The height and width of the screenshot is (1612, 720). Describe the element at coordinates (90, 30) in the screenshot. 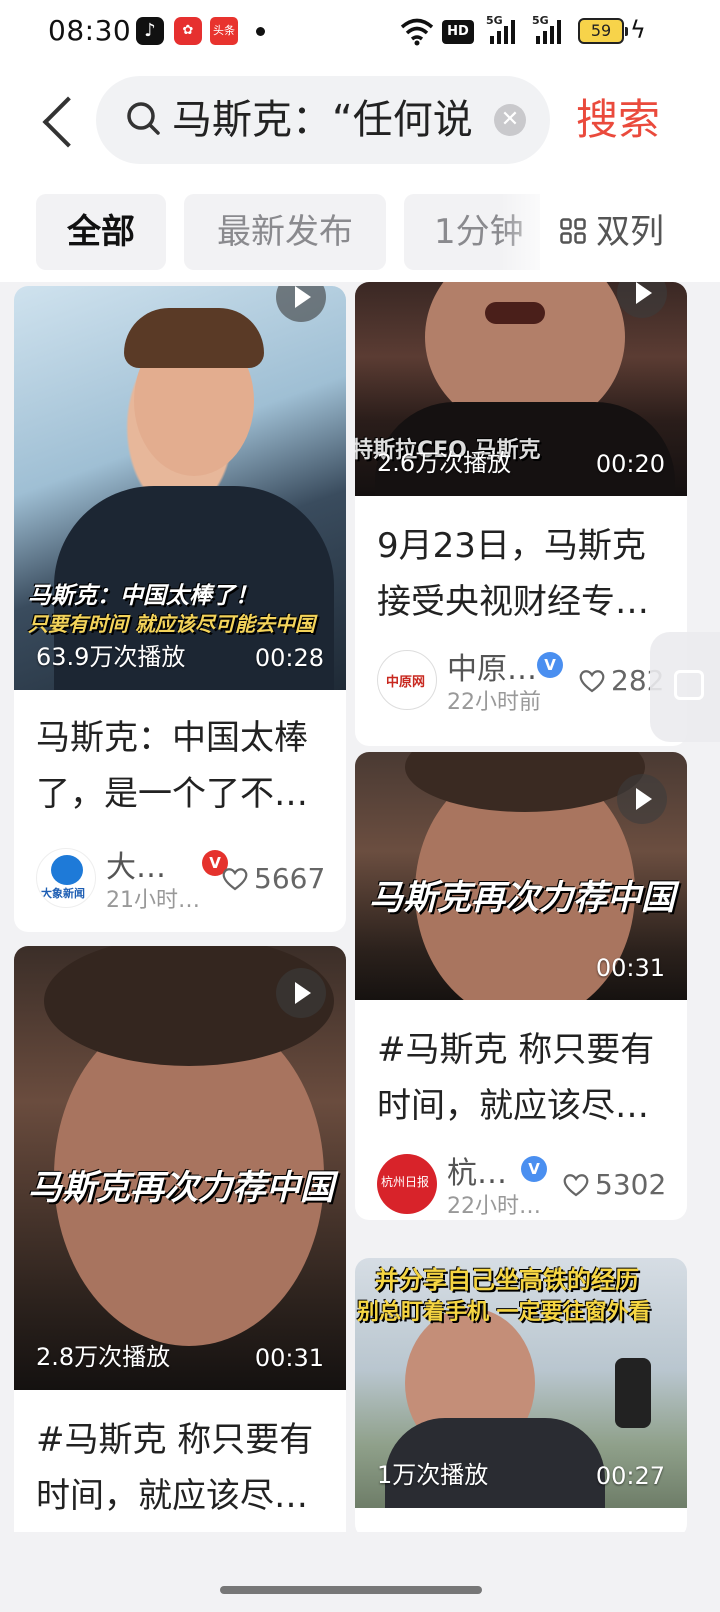

I see `clock: 08:30` at that location.